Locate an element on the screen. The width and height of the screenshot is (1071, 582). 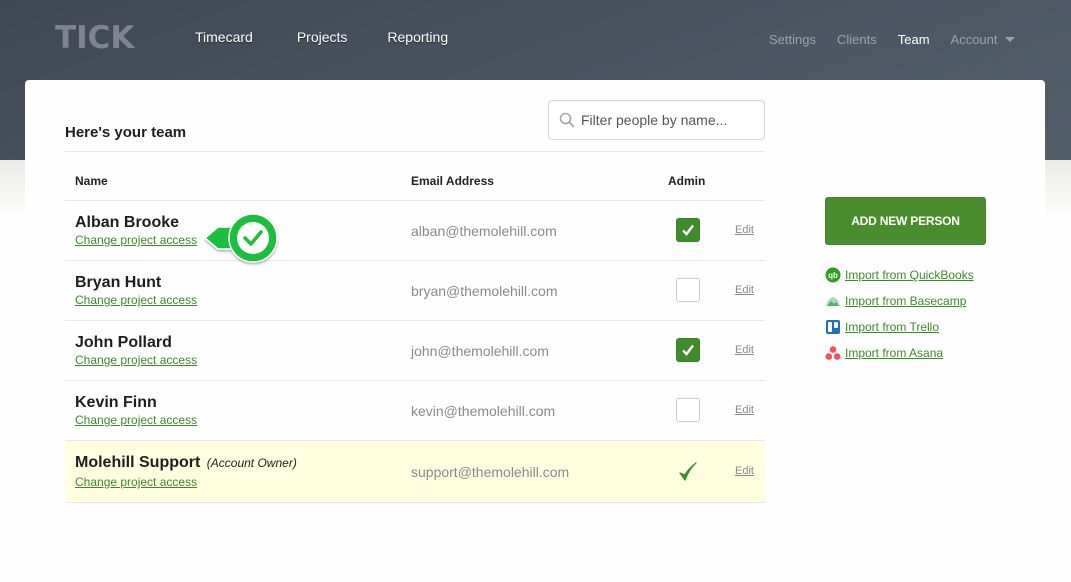
basecamp-icon is located at coordinates (833, 301).